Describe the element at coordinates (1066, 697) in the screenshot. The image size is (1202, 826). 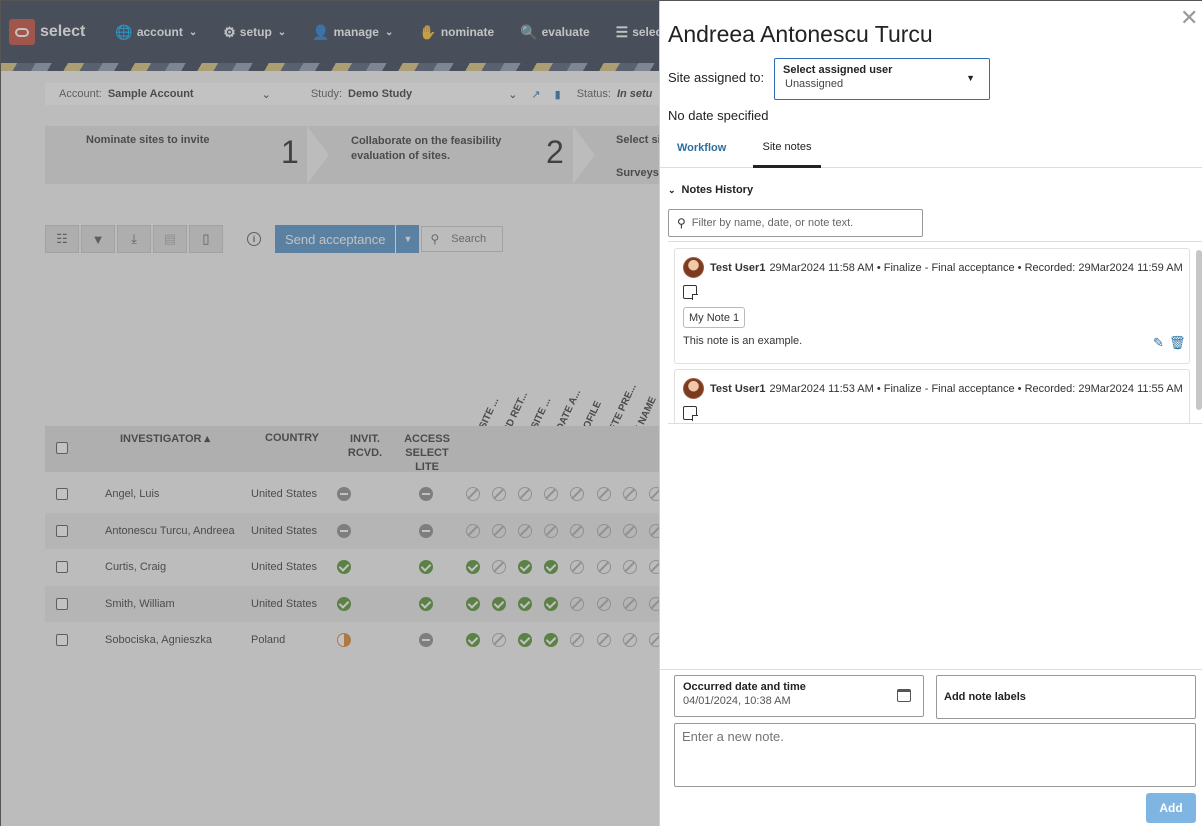
I see `note-labels-field: Add note labels` at that location.